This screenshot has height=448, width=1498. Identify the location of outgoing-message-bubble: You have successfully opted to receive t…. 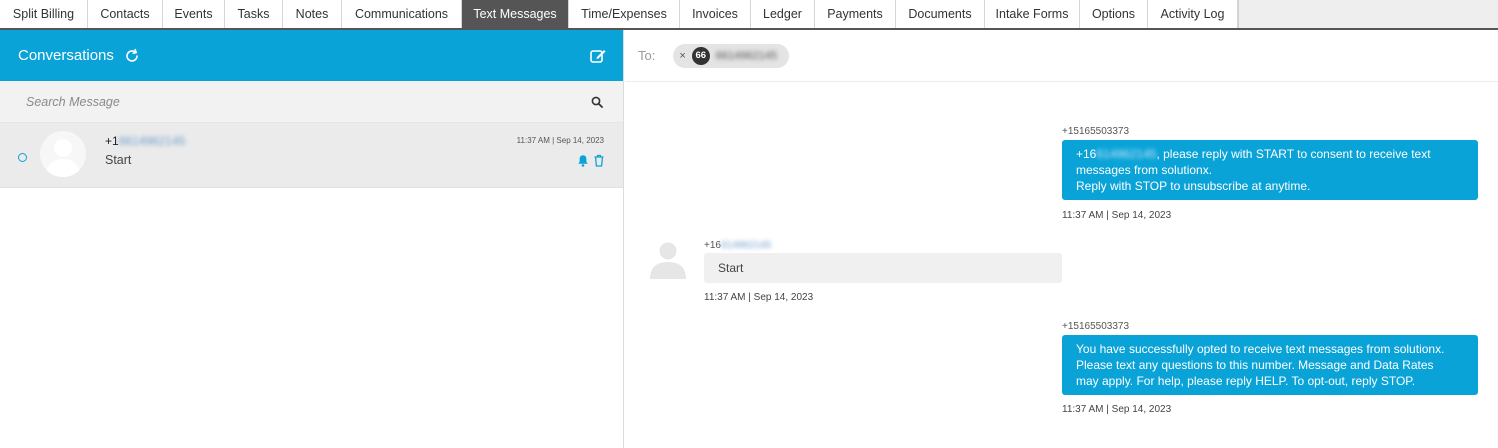
(1270, 365).